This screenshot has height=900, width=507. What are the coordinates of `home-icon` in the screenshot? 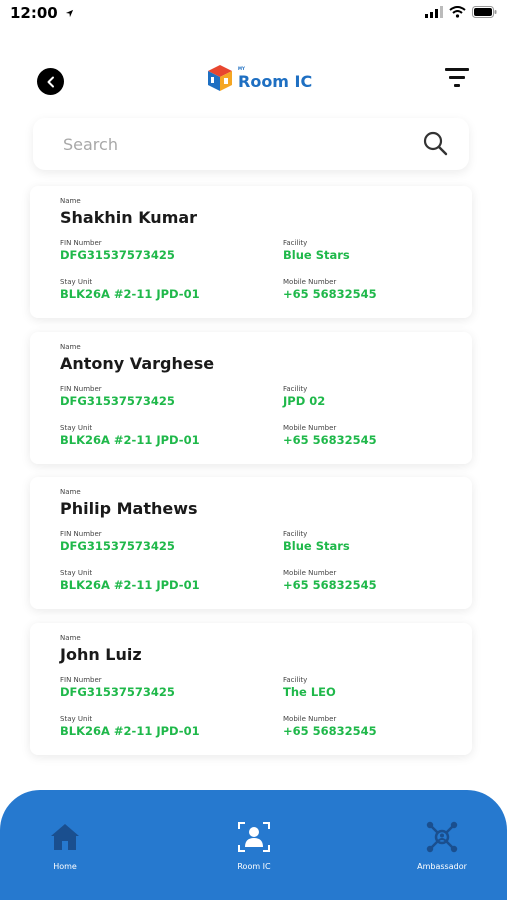 It's located at (65, 837).